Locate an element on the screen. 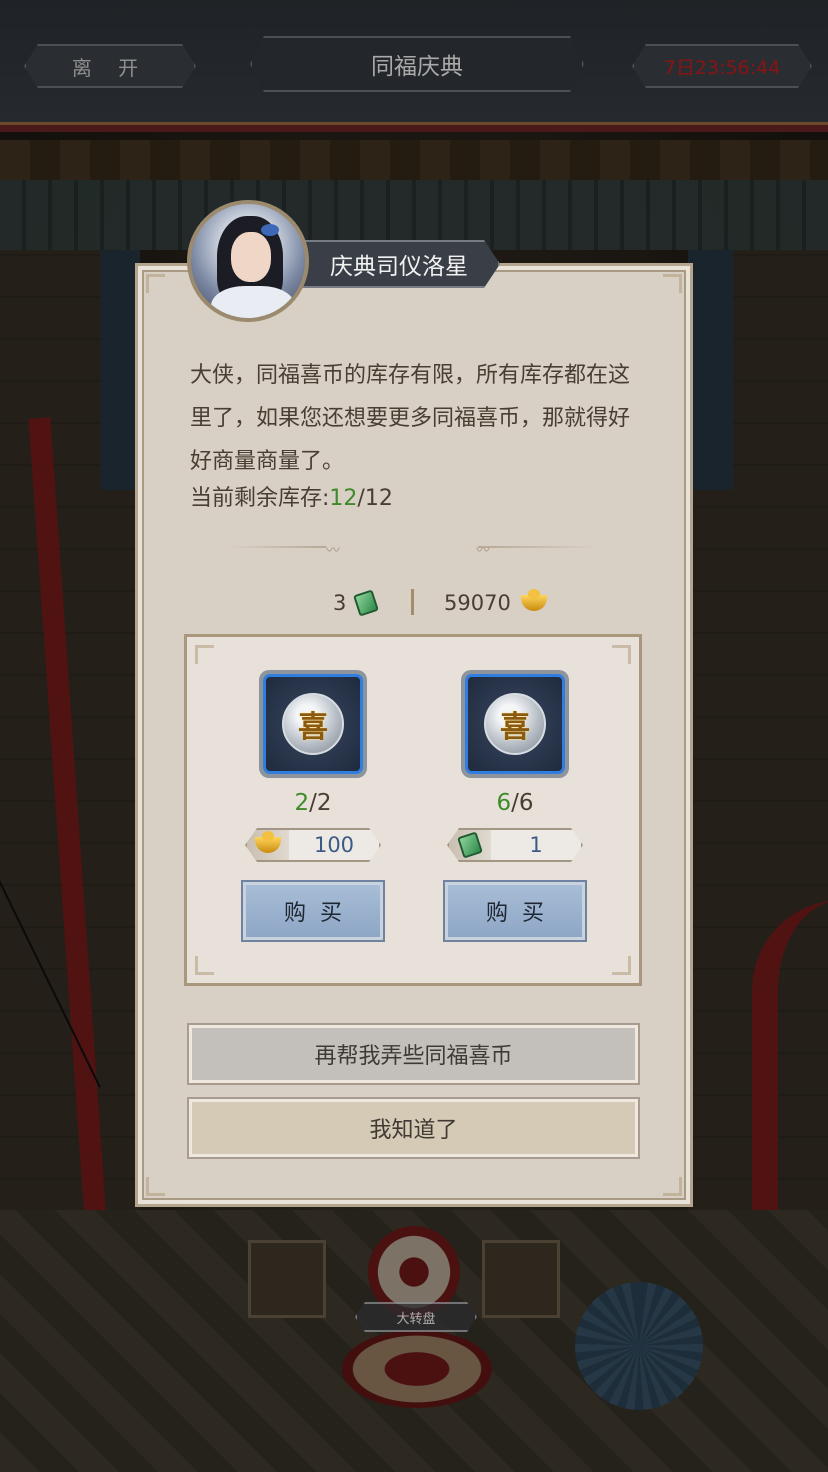 The image size is (828, 1472). item-price: 100 is located at coordinates (313, 845).